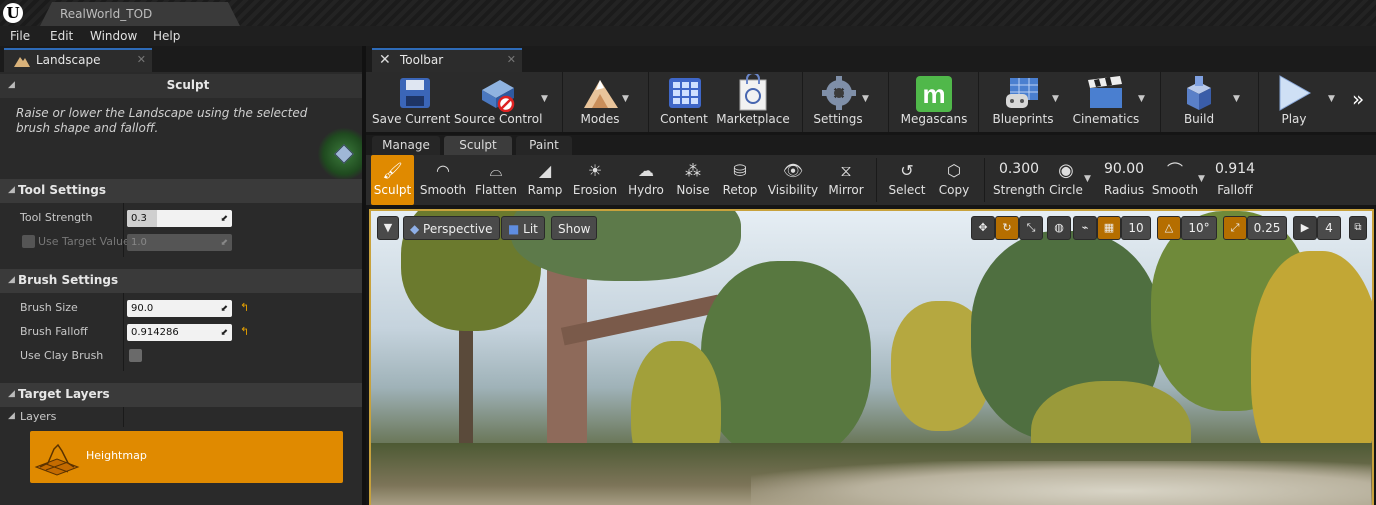 The height and width of the screenshot is (505, 1376). I want to click on scale-icon: ⤡, so click(1031, 228).